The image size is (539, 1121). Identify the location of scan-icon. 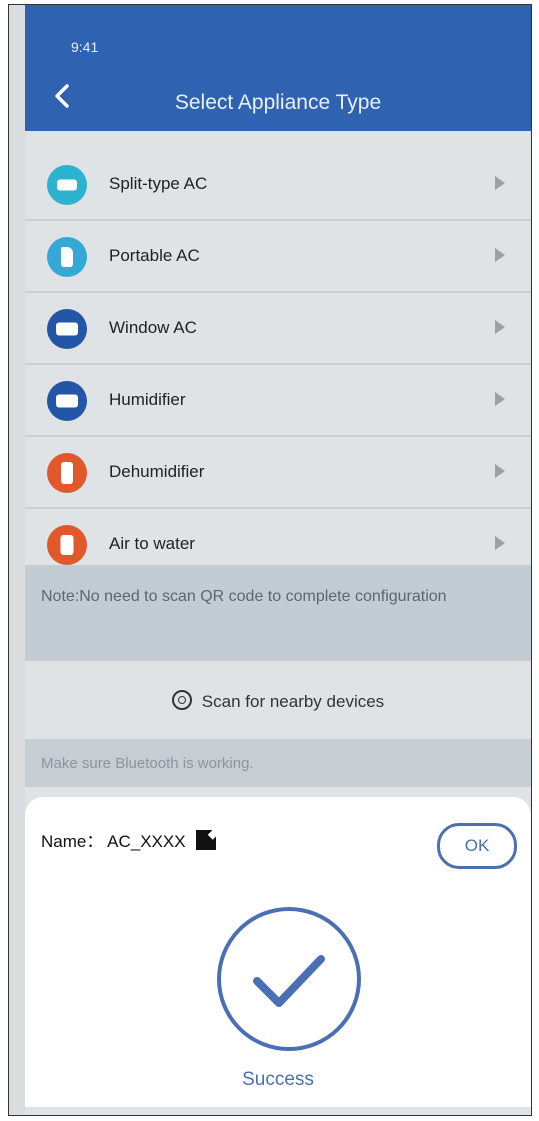
(181, 700).